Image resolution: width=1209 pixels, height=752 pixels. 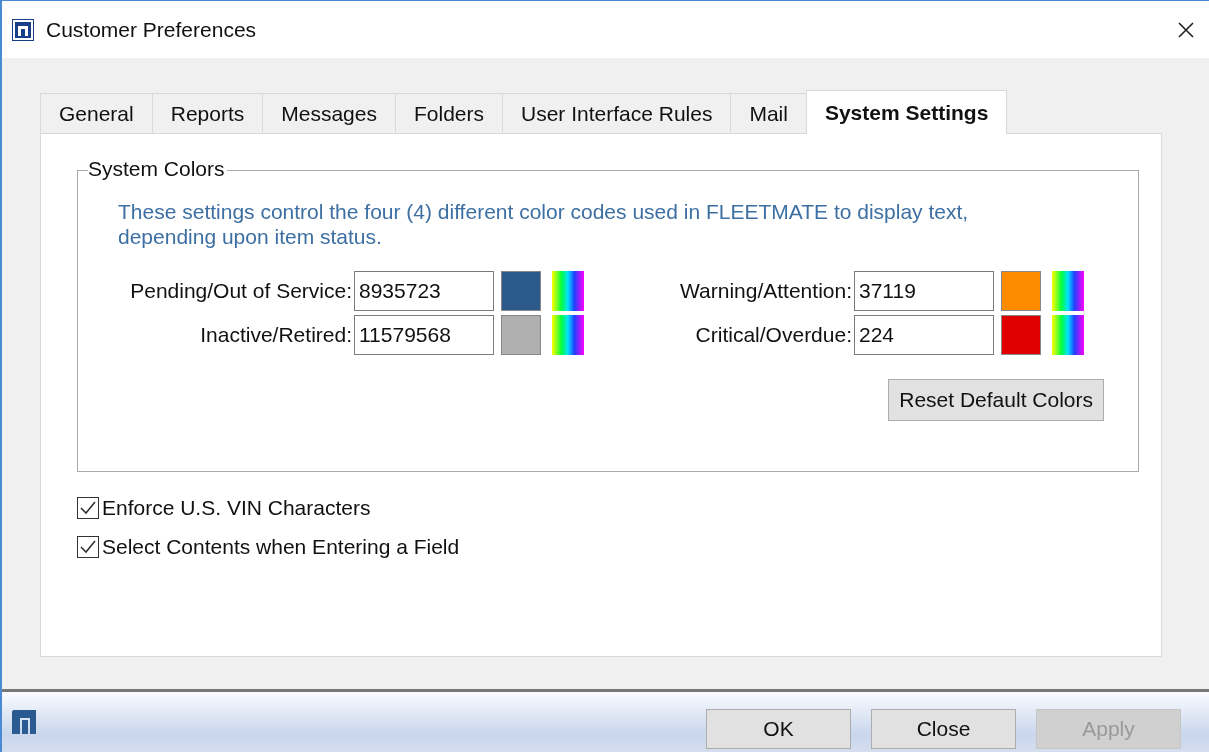 What do you see at coordinates (996, 400) in the screenshot?
I see `reset-colors-button: Reset Default Colors` at bounding box center [996, 400].